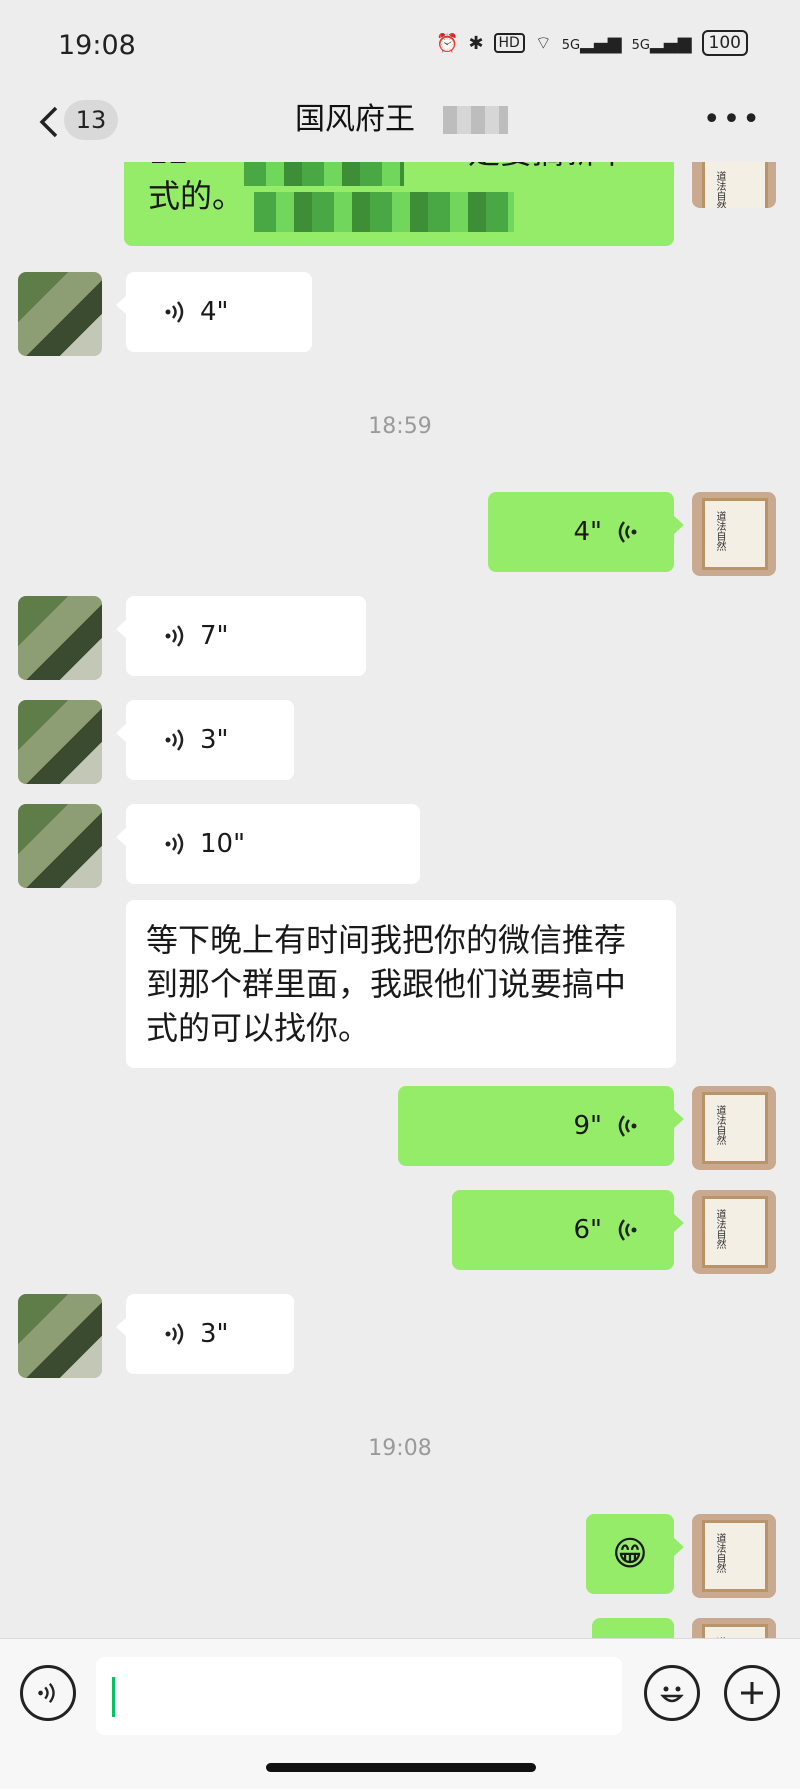 This screenshot has width=800, height=1789. I want to click on plus-icon, so click(752, 1693).